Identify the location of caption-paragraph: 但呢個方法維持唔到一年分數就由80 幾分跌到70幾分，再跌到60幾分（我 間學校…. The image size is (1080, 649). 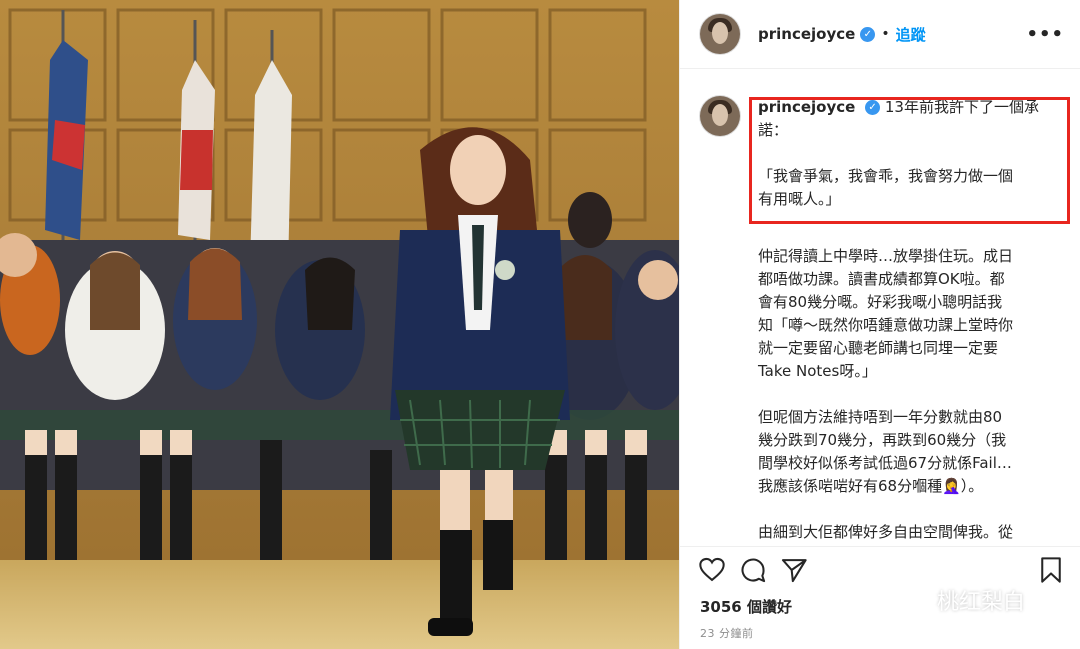
(885, 451).